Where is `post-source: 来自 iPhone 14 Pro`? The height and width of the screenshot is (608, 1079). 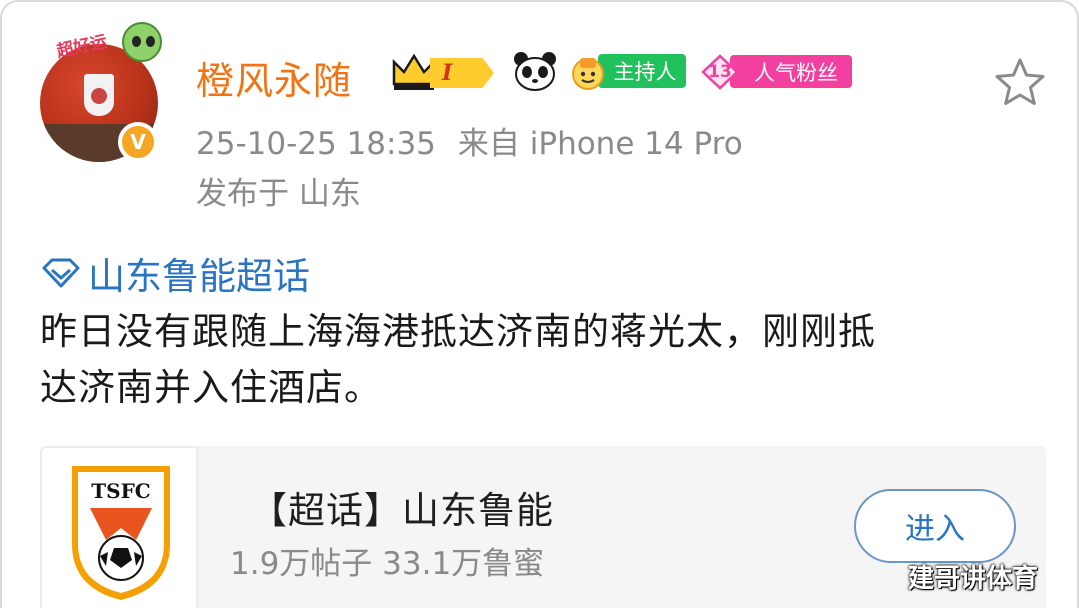
post-source: 来自 iPhone 14 Pro is located at coordinates (600, 144).